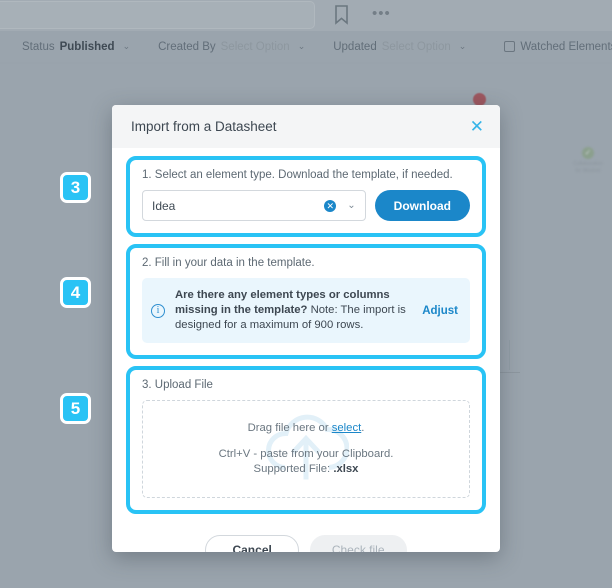 Image resolution: width=612 pixels, height=588 pixels. Describe the element at coordinates (164, 205) in the screenshot. I see `element-type-value: Idea` at that location.